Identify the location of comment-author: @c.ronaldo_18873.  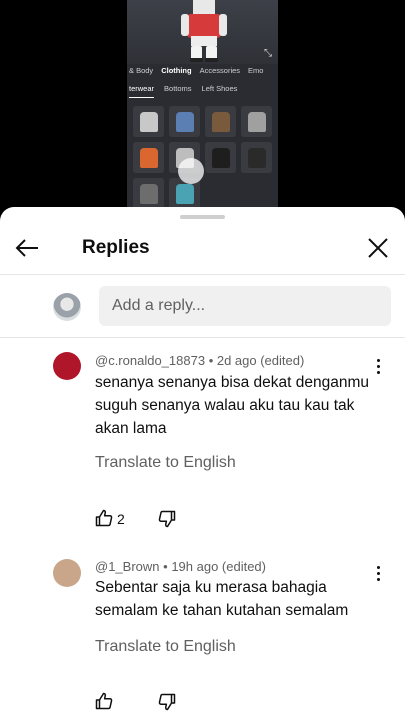
(150, 360).